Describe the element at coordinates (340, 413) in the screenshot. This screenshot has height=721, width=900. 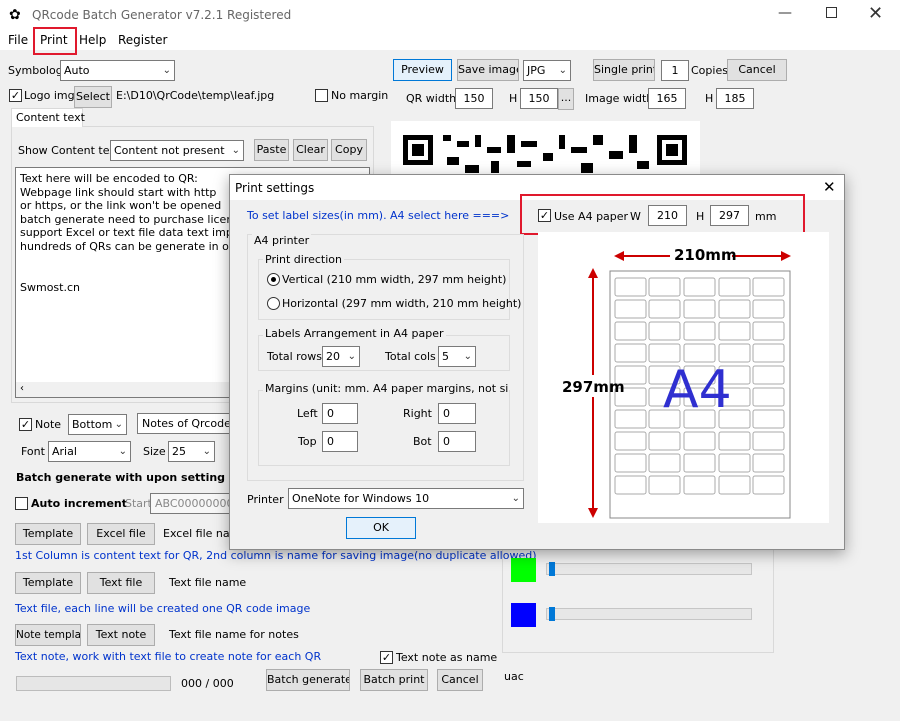
I see `left-margin-input: 0` at that location.